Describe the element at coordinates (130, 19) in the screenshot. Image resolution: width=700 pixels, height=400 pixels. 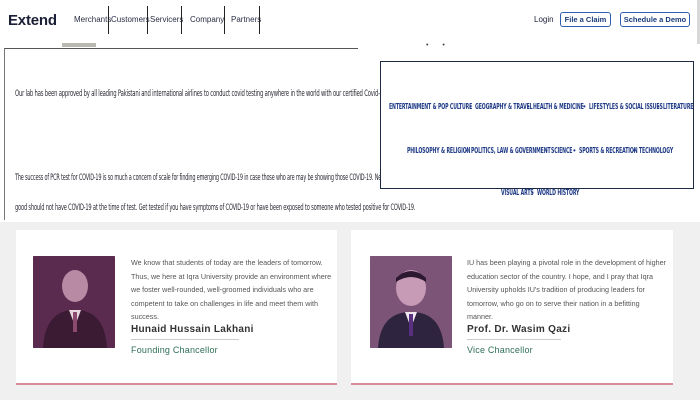
I see `nav-link-customers: Customers` at that location.